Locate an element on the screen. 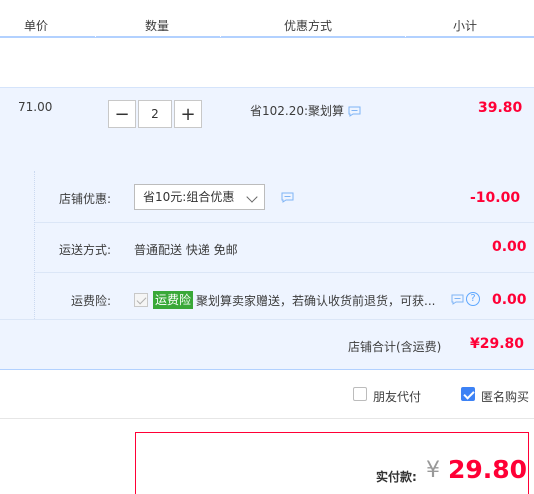  pay-amount: 29.80 is located at coordinates (488, 469).